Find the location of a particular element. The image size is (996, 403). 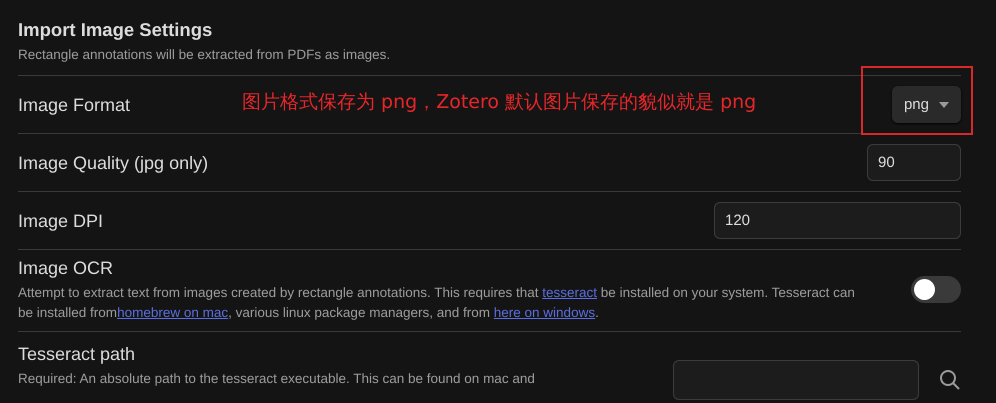

setting-description: Required: An absolute path to the tesseract executable. This can be found on mac and is located at coordinates (277, 379).